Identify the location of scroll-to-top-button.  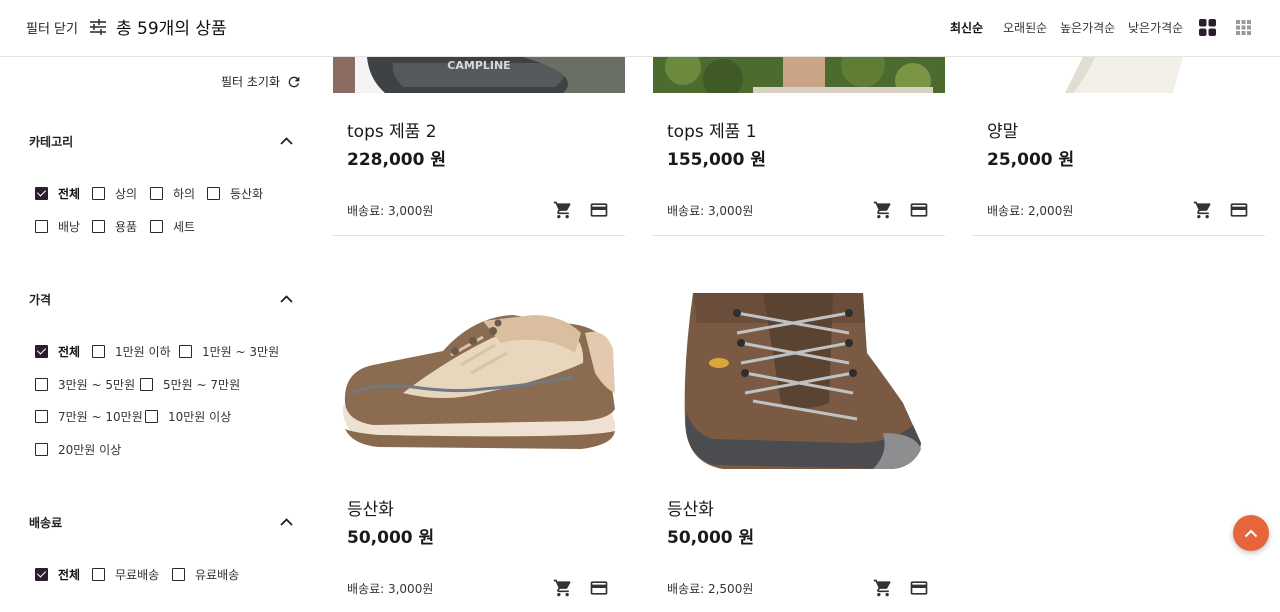
(1251, 533).